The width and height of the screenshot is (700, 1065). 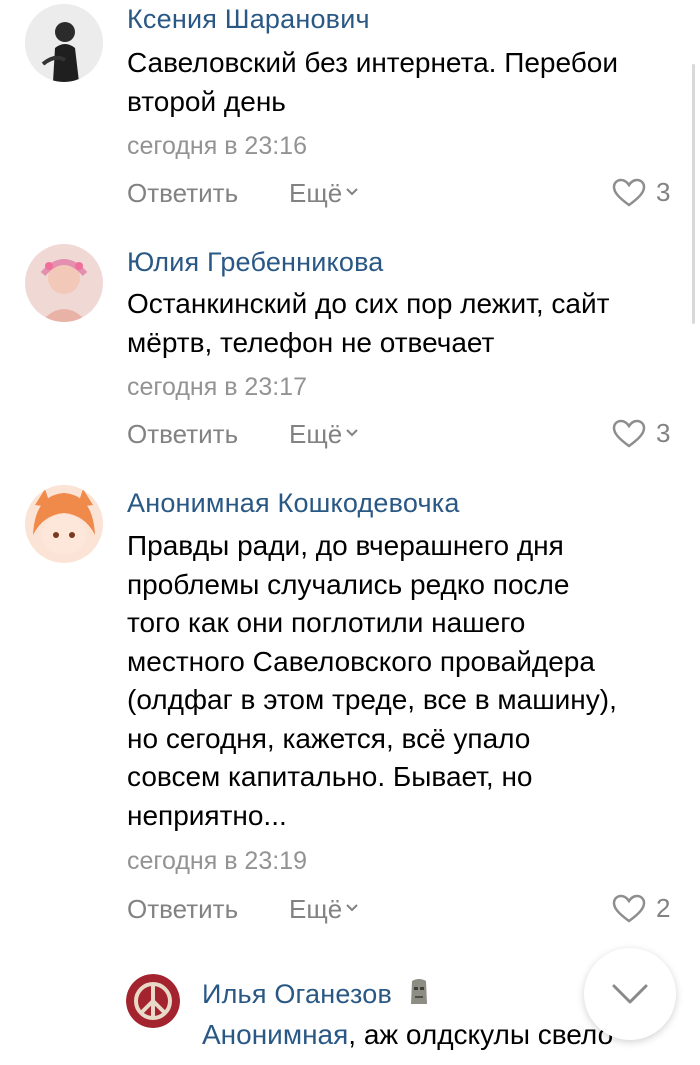 I want to click on comment-timestamp: сегодня в 23:16, so click(x=217, y=146).